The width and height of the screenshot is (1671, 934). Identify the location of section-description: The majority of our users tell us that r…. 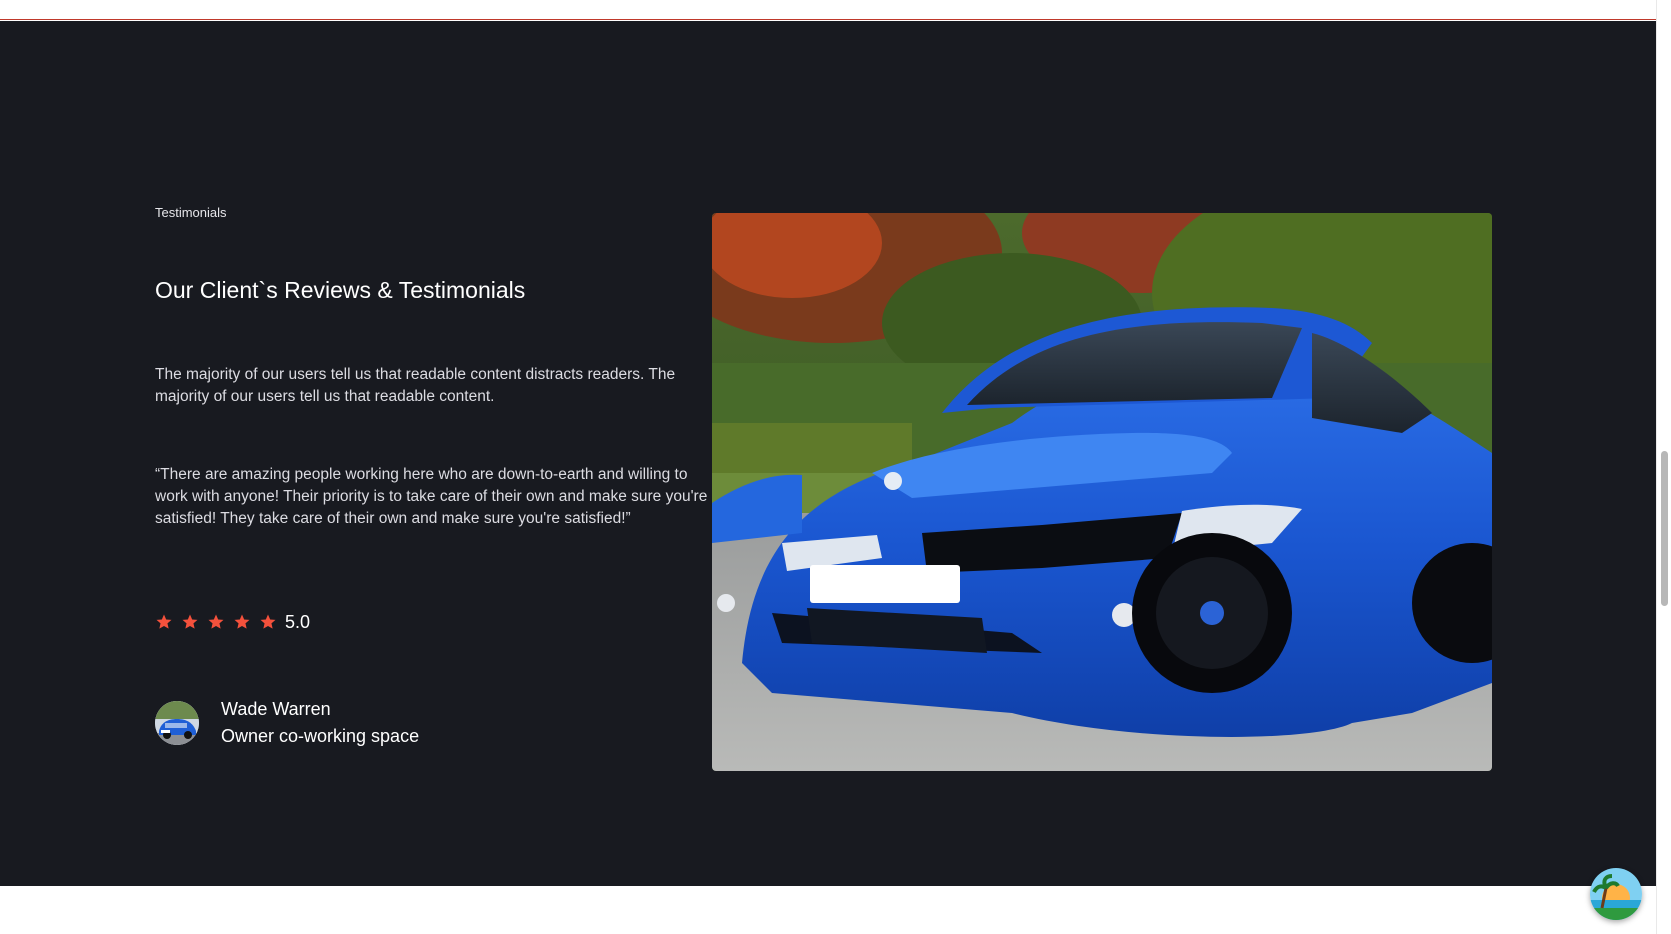
(415, 385).